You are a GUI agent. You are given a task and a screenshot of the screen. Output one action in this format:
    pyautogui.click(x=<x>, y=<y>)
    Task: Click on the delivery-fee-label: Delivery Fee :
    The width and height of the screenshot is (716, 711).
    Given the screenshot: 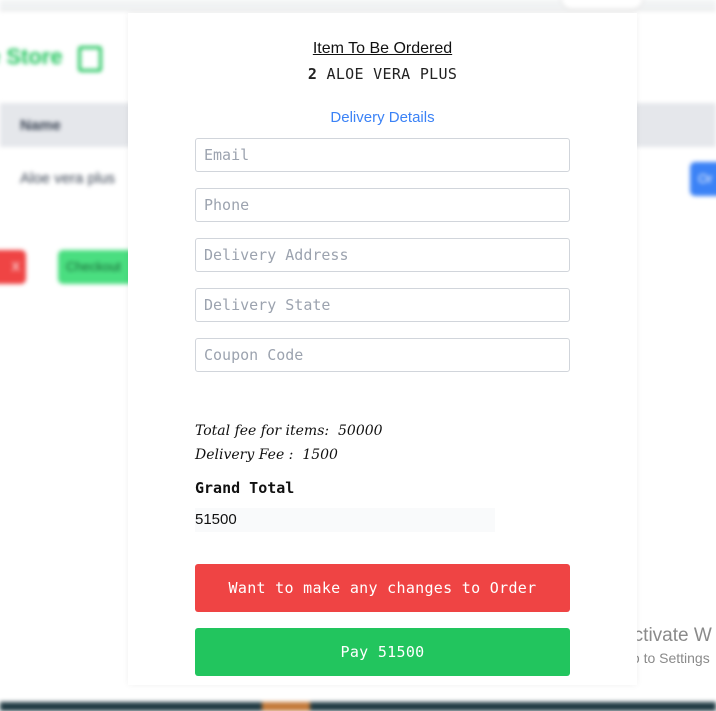 What is the action you would take?
    pyautogui.click(x=244, y=455)
    